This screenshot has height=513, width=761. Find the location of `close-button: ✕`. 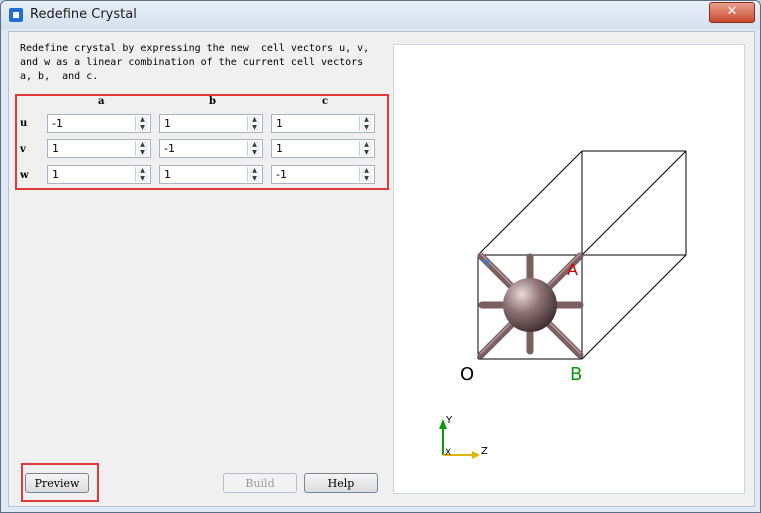

close-button: ✕ is located at coordinates (732, 12).